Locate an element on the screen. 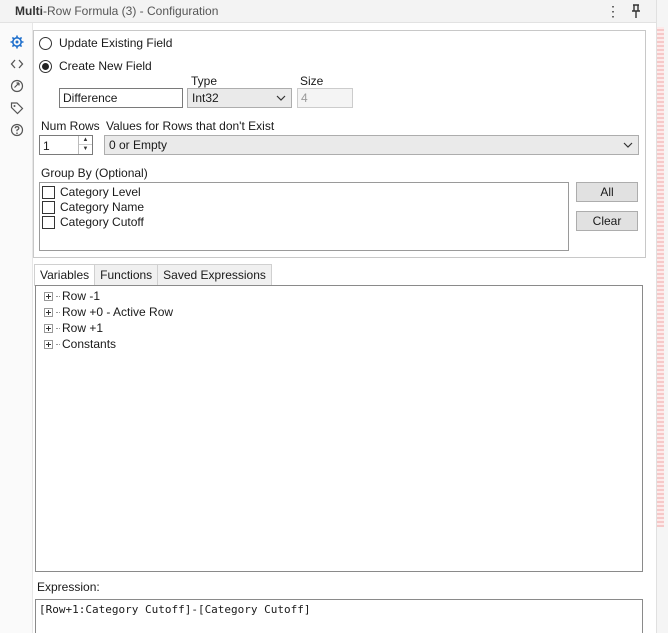  clear-button: Clear is located at coordinates (607, 221).